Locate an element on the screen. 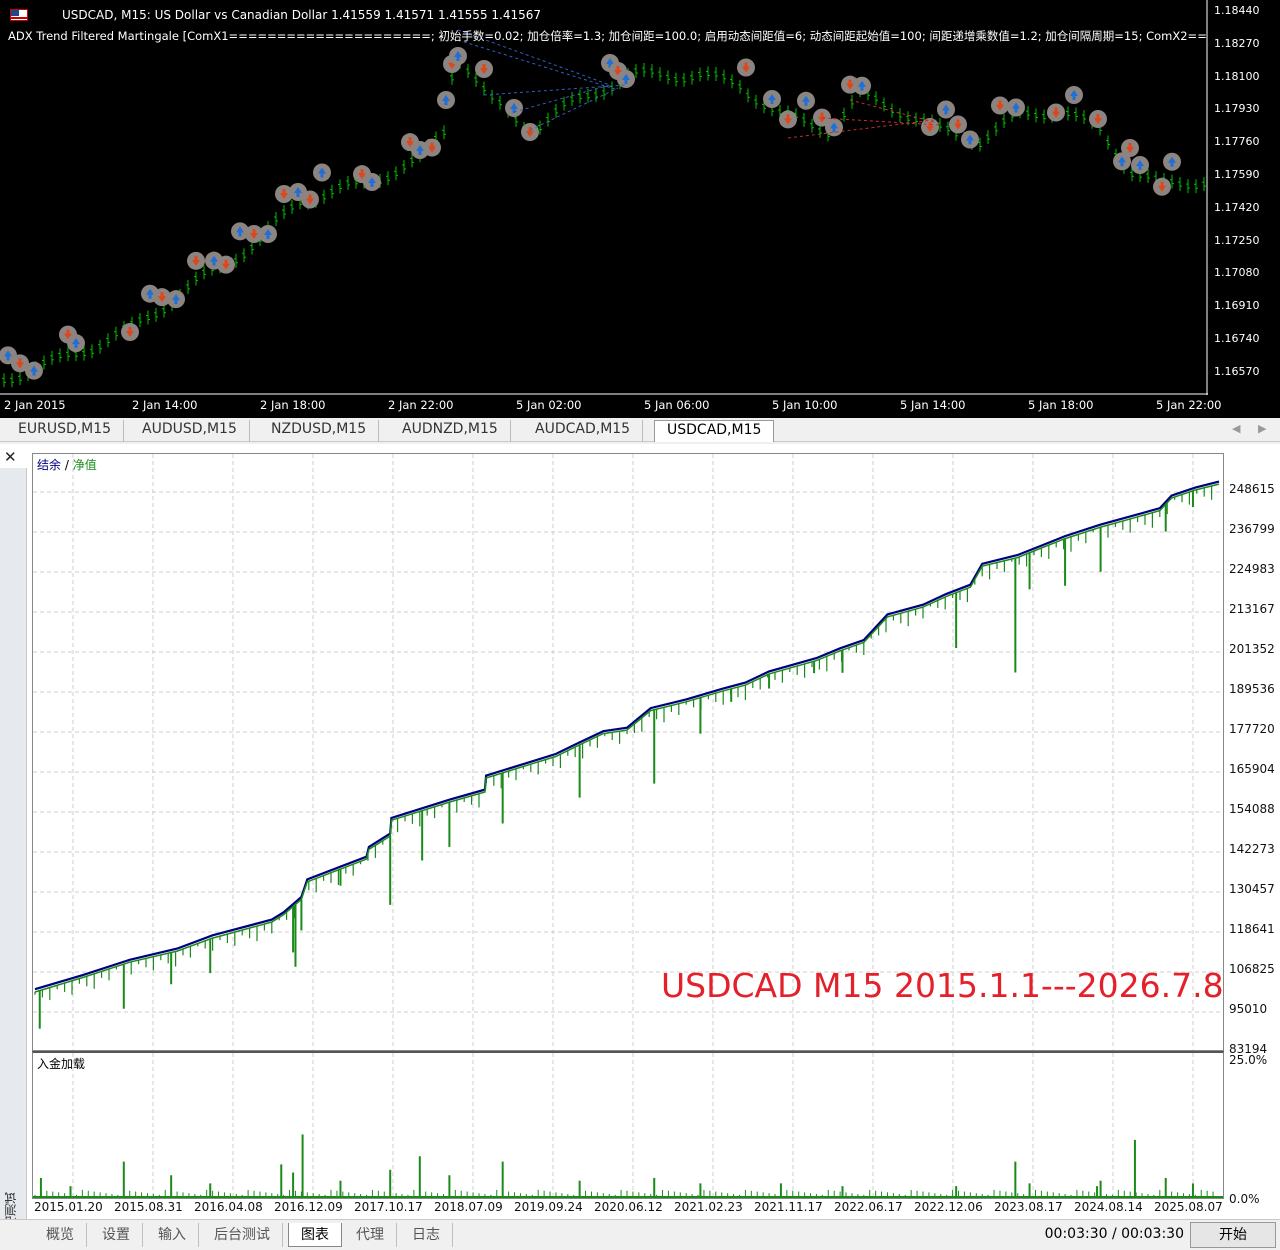  price-level-label: 1.17930 is located at coordinates (1237, 109).